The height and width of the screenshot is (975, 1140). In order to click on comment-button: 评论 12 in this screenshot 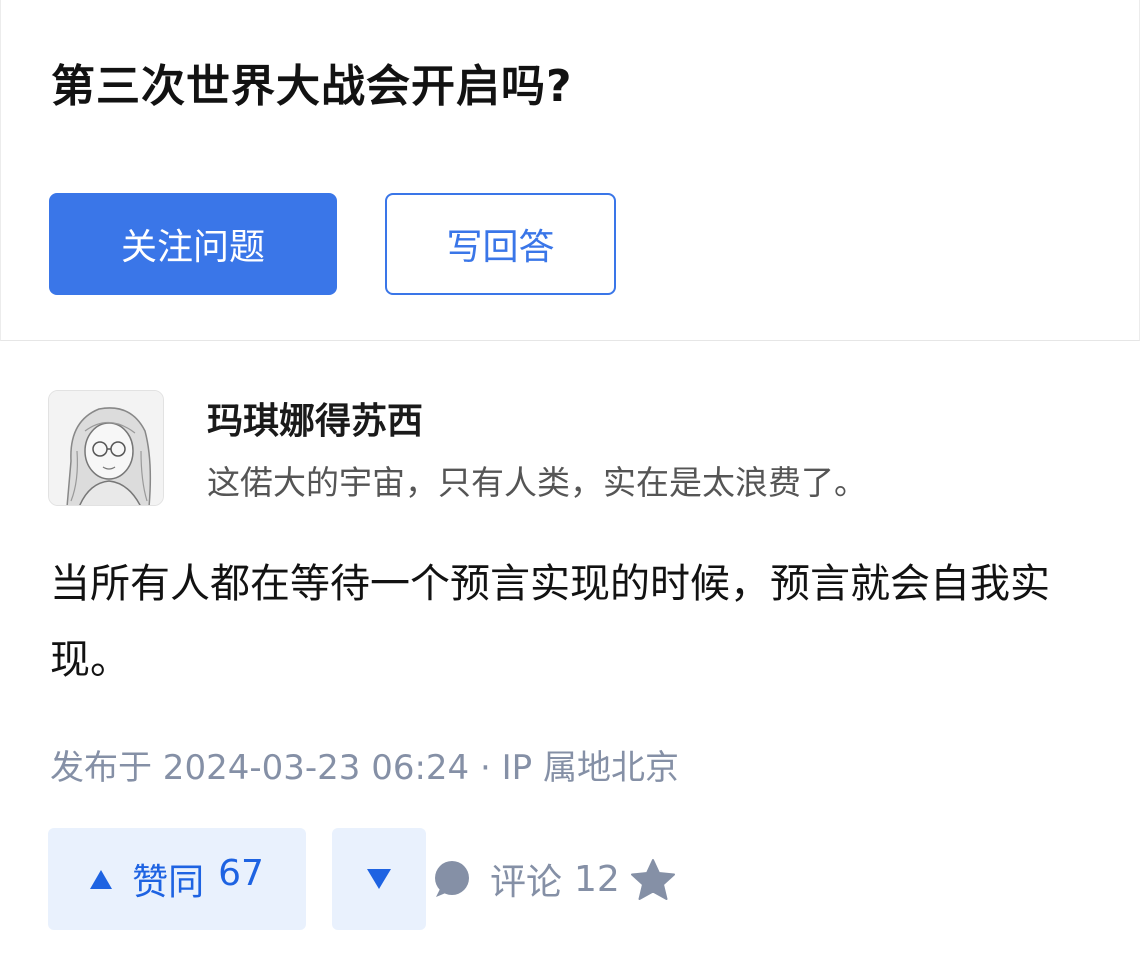, I will do `click(526, 879)`.